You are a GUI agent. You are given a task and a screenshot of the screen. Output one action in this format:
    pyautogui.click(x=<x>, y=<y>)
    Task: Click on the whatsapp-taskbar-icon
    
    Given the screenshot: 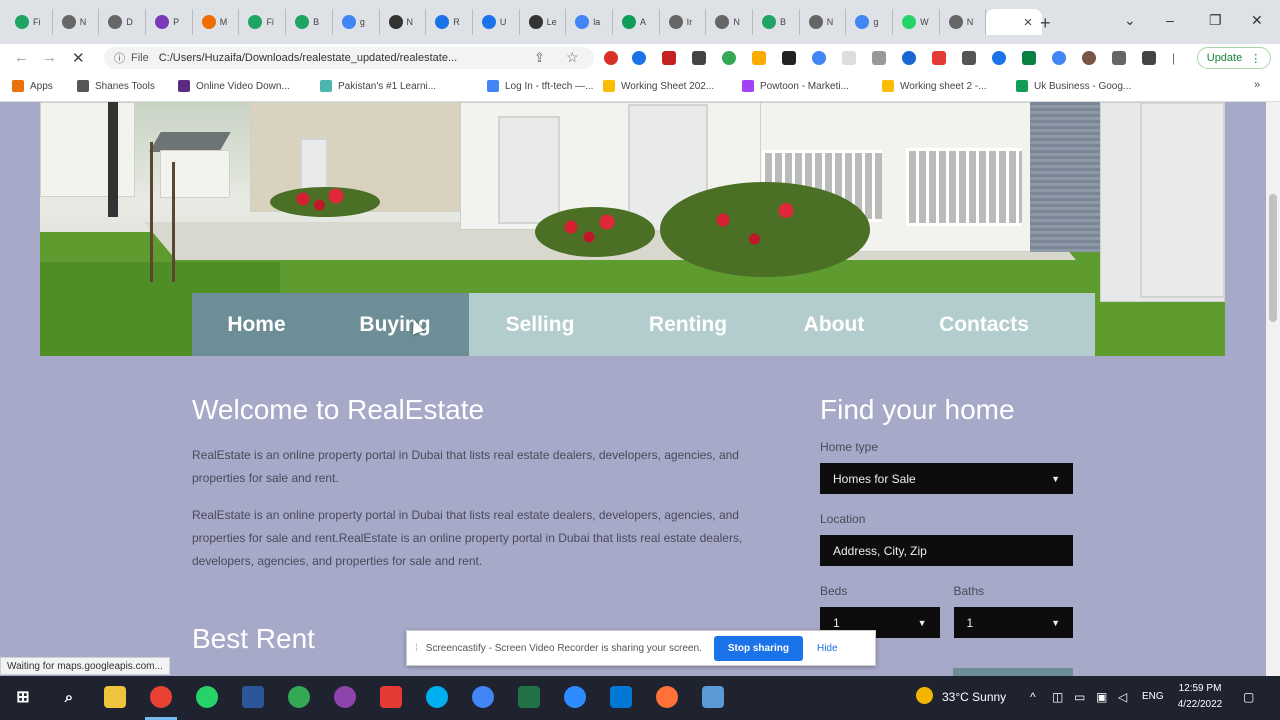 What is the action you would take?
    pyautogui.click(x=207, y=697)
    